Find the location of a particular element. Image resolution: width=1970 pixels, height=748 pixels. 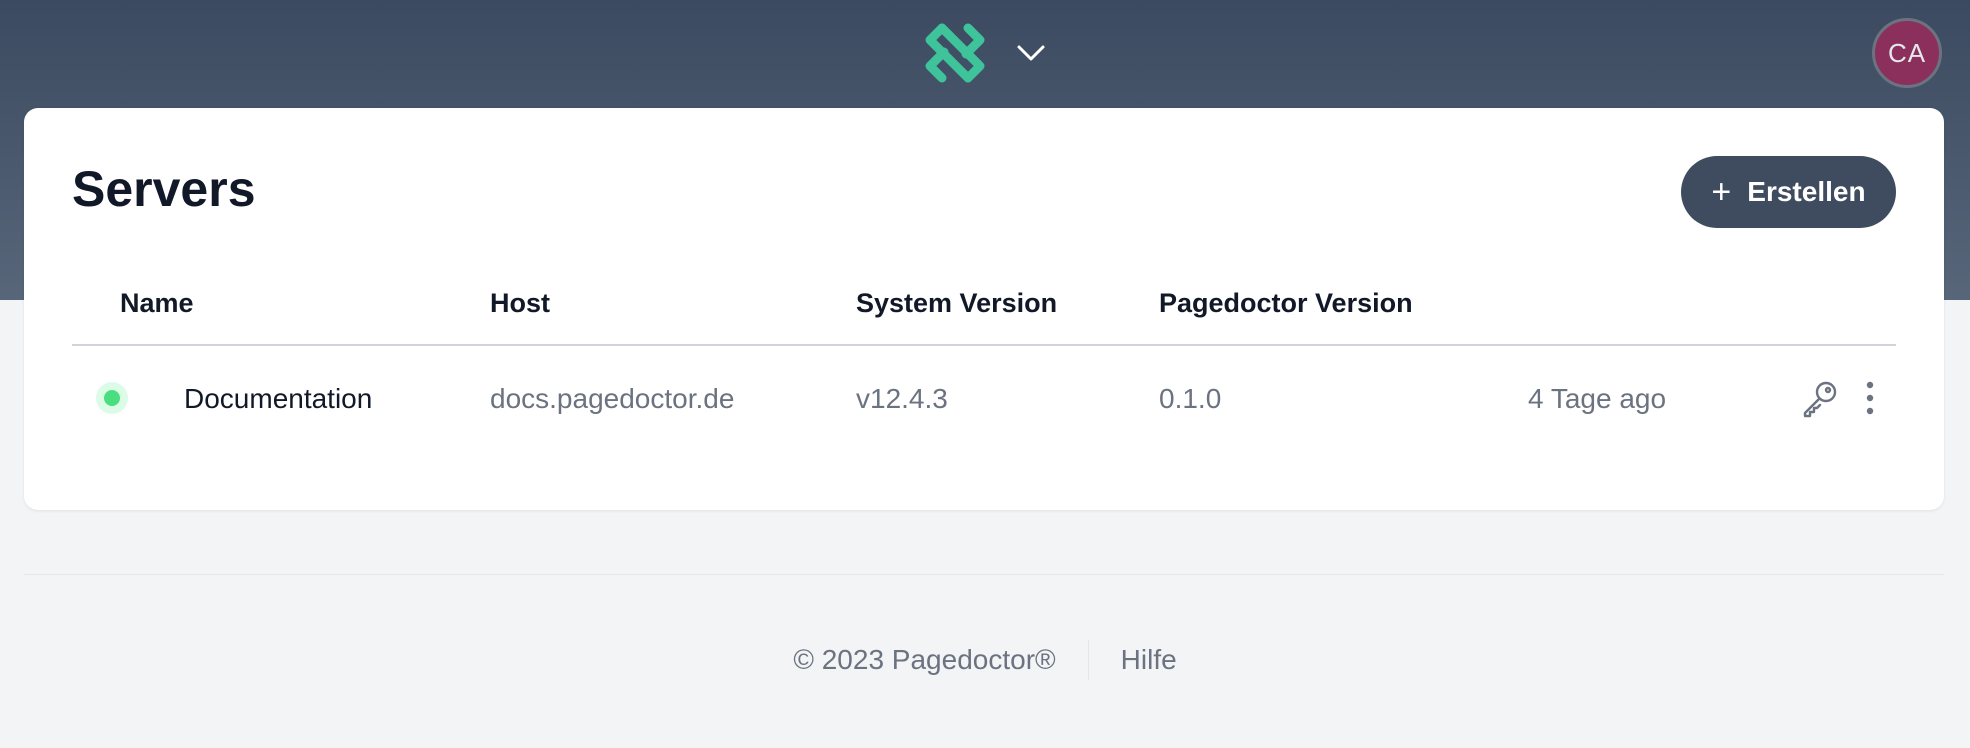

footer-help-link: Hilfe is located at coordinates (1149, 660).